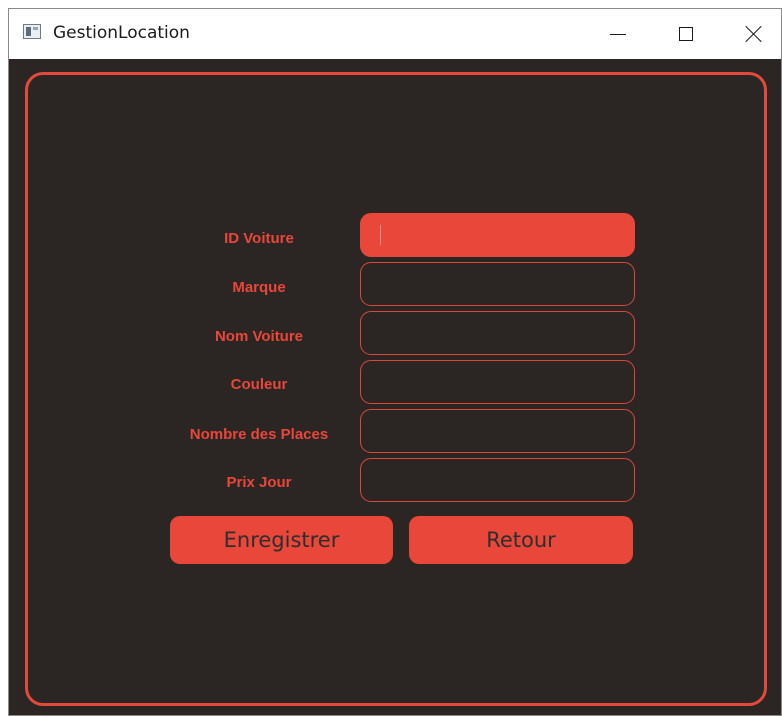 This screenshot has height=716, width=782. What do you see at coordinates (259, 434) in the screenshot?
I see `nombre-places-label: Nombre des Places` at bounding box center [259, 434].